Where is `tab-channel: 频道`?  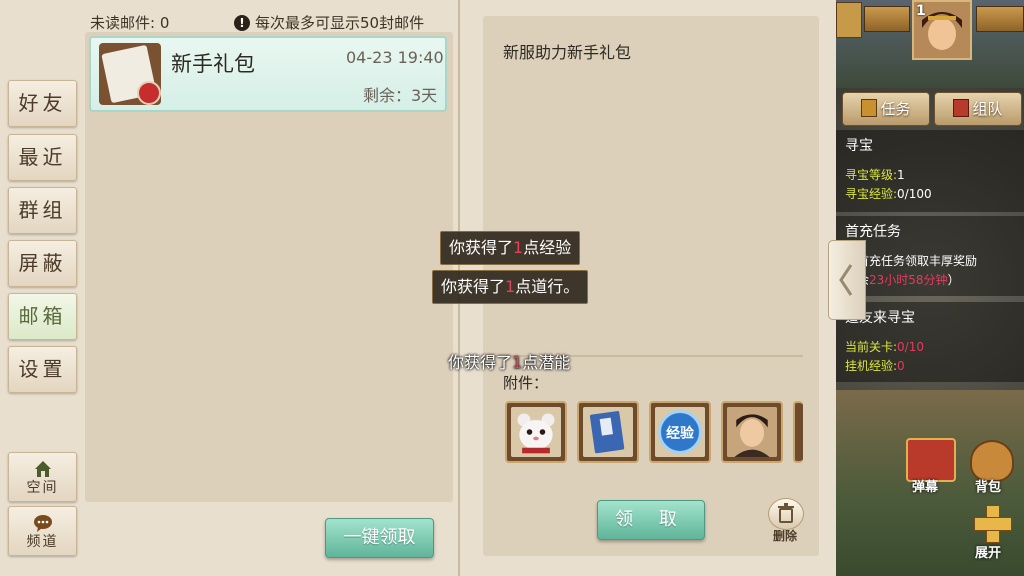 tab-channel: 频道 is located at coordinates (42, 531).